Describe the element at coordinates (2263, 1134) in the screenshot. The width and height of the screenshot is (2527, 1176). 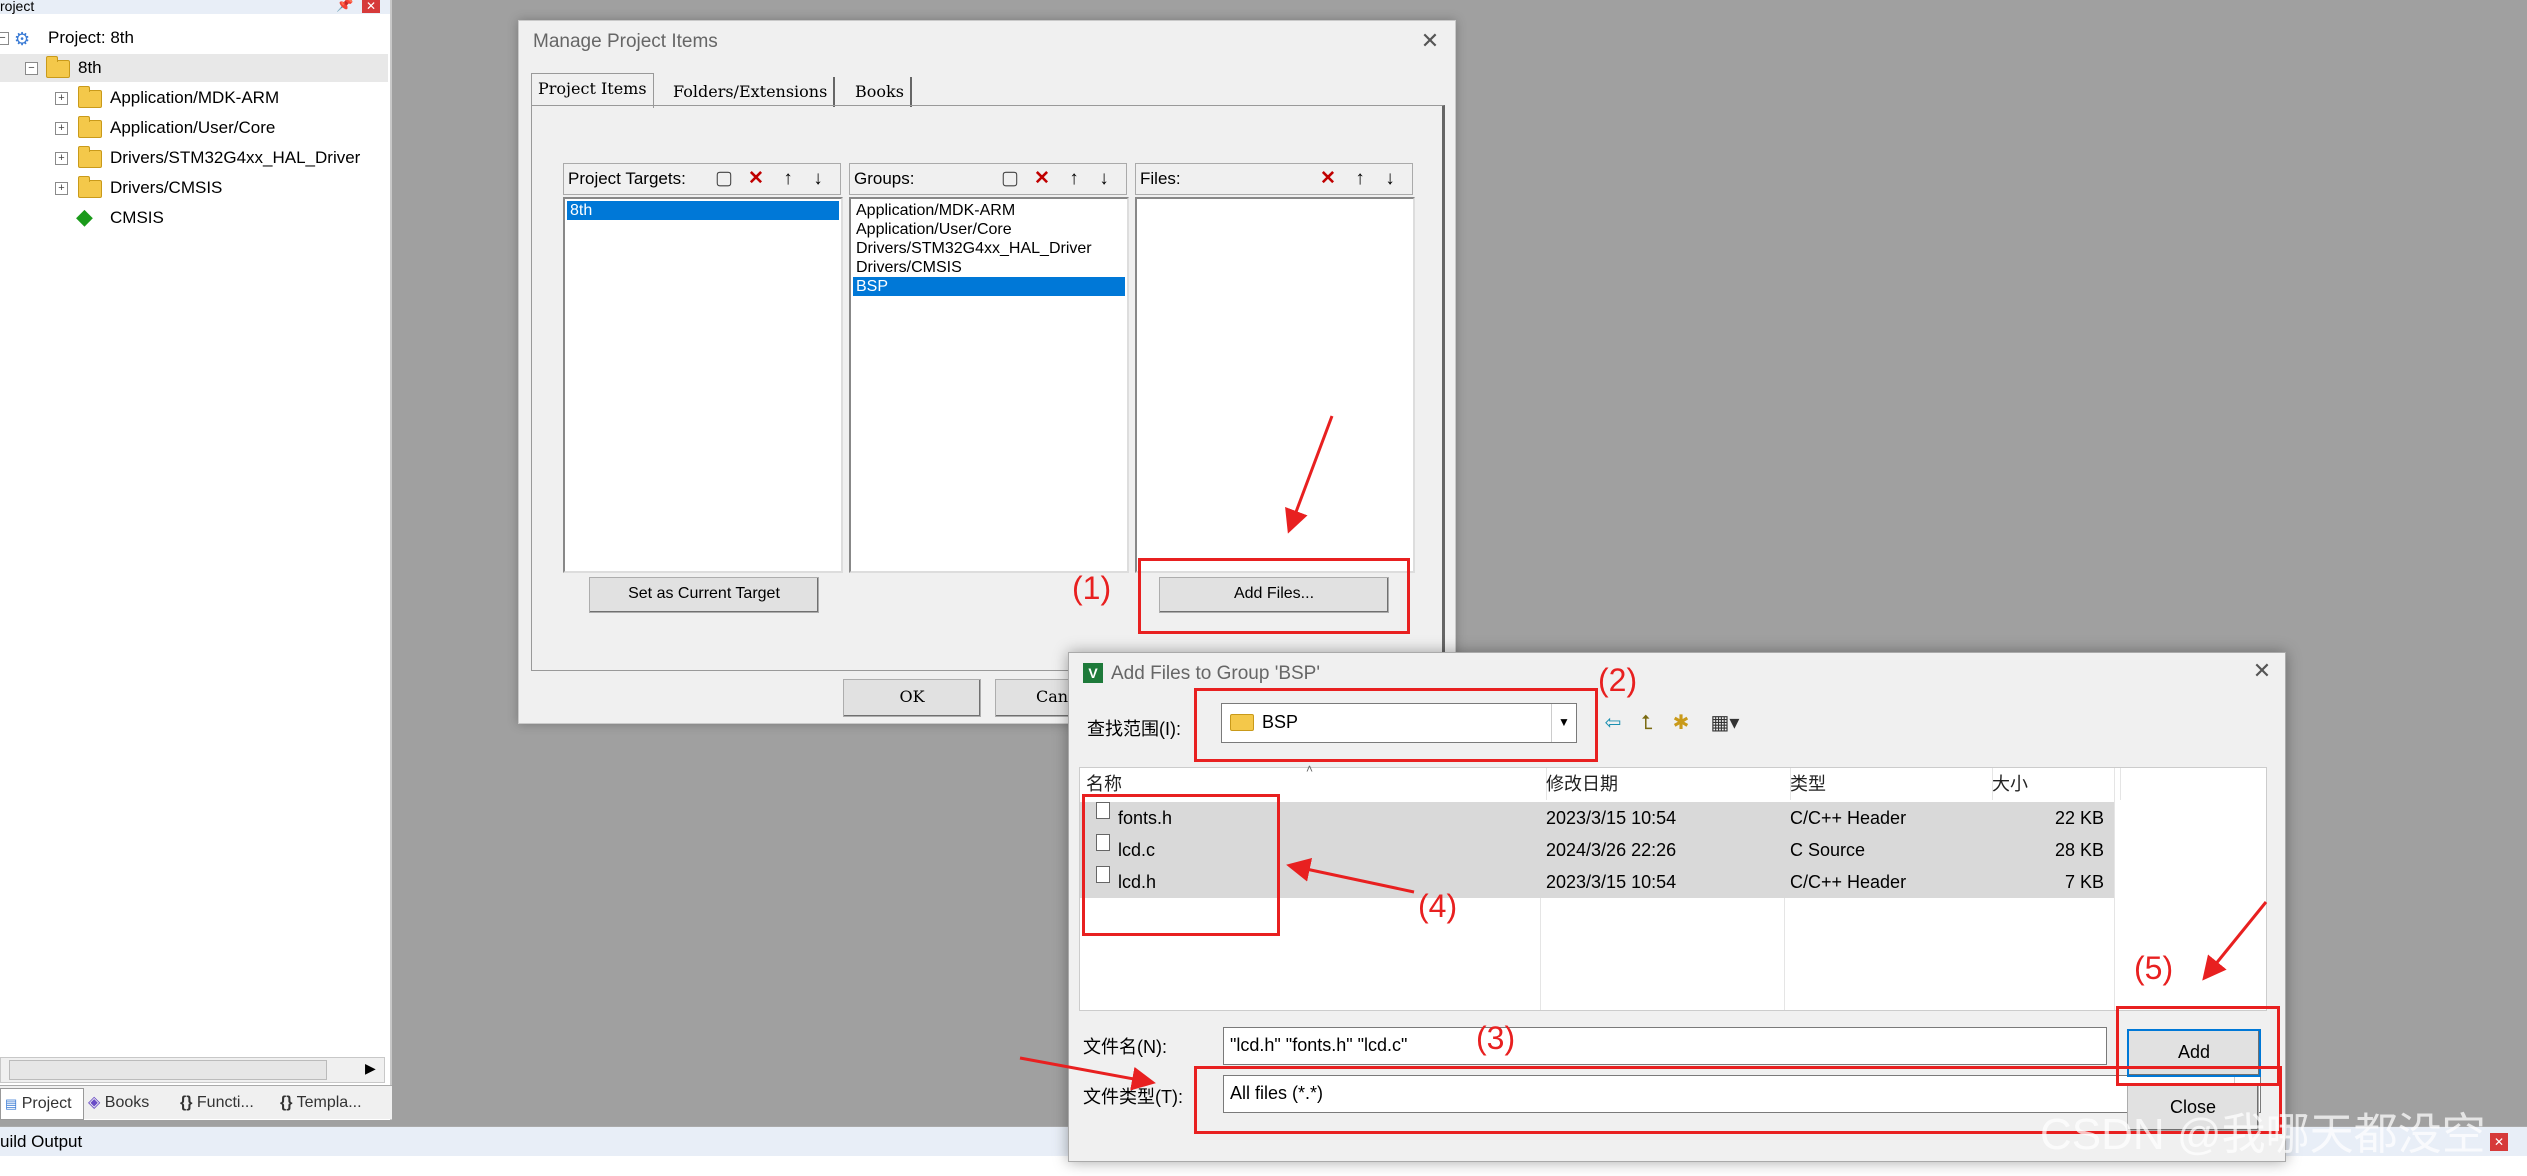
I see `watermark: CSDN @我哪天都没空` at that location.